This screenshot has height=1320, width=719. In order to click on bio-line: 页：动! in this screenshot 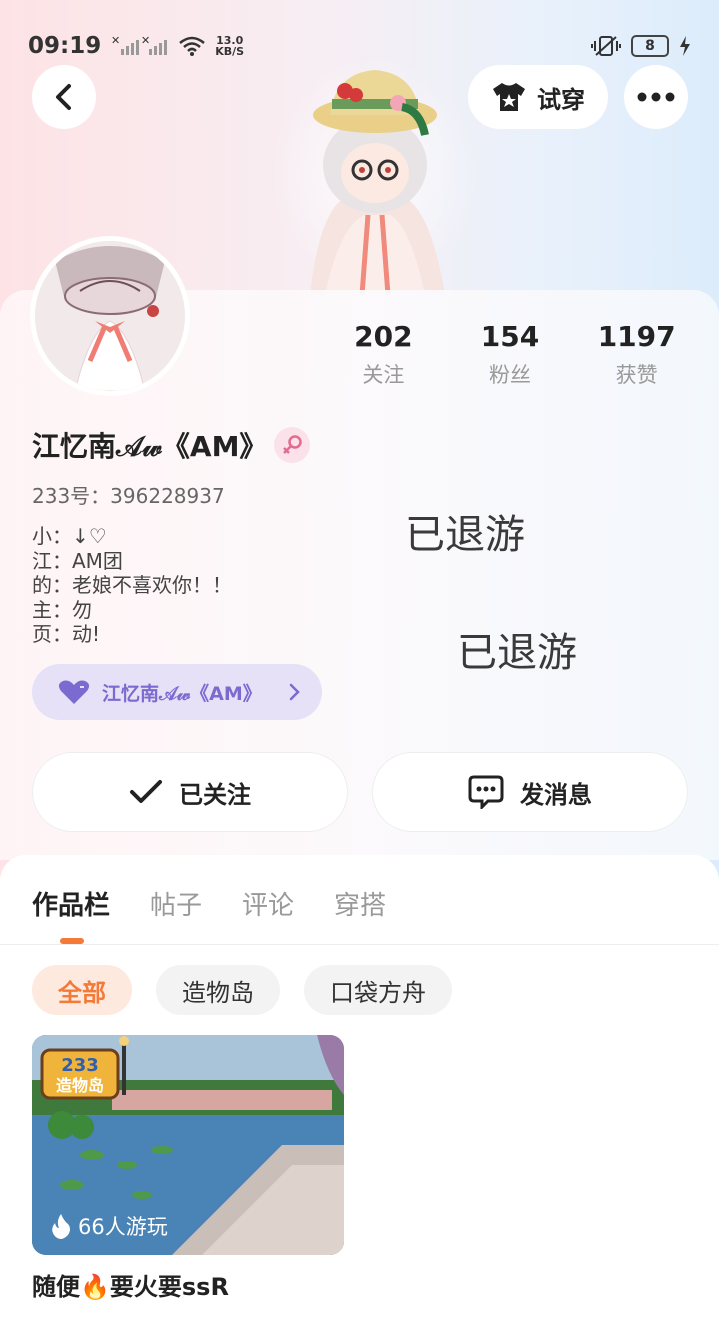, I will do `click(66, 634)`.